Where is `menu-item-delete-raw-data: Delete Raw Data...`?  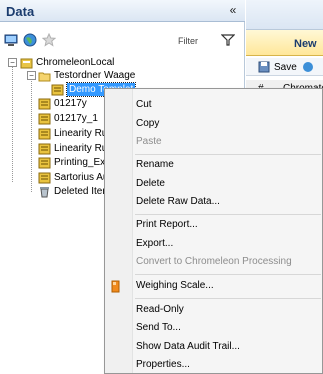 menu-item-delete-raw-data: Delete Raw Data... is located at coordinates (214, 202).